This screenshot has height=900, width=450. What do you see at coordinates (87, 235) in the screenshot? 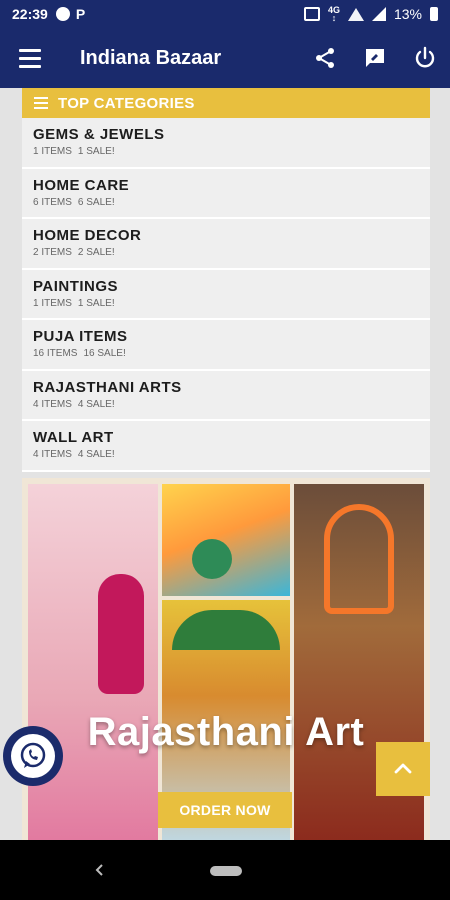
I see `category-name: HOME DECOR` at bounding box center [87, 235].